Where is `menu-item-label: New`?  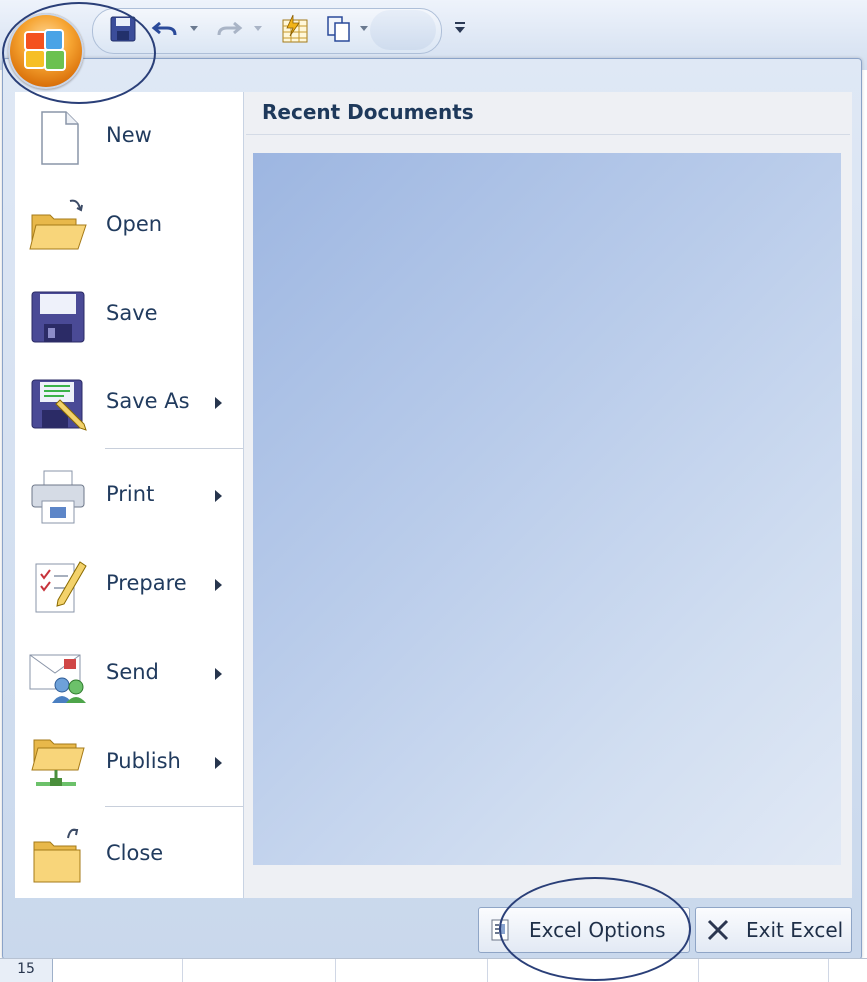 menu-item-label: New is located at coordinates (129, 135).